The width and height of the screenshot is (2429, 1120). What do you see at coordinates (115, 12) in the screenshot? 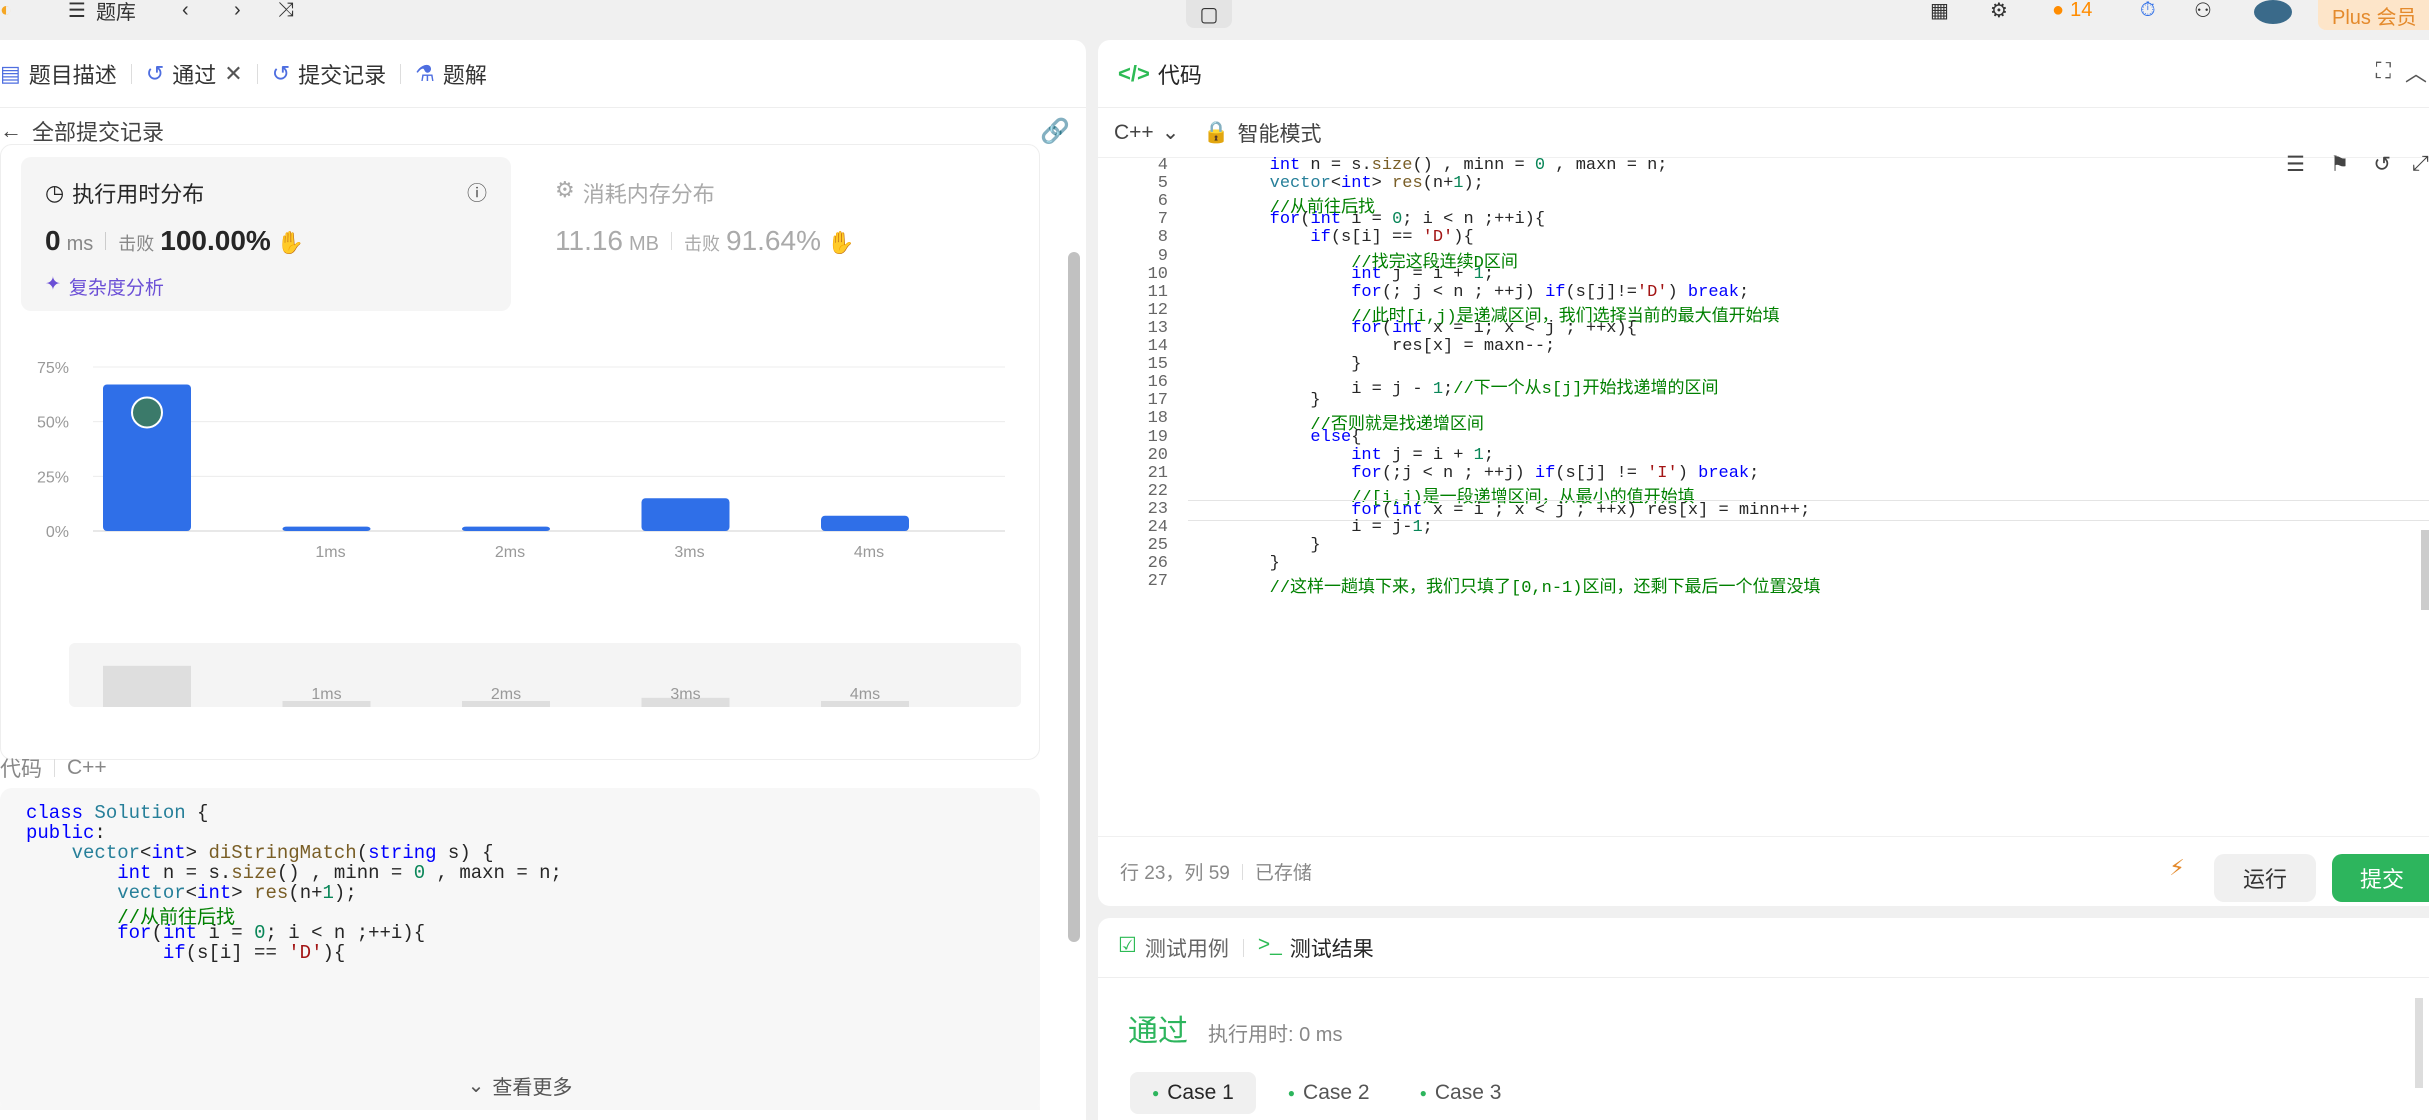
I see `problem-bank-label: 题库` at bounding box center [115, 12].